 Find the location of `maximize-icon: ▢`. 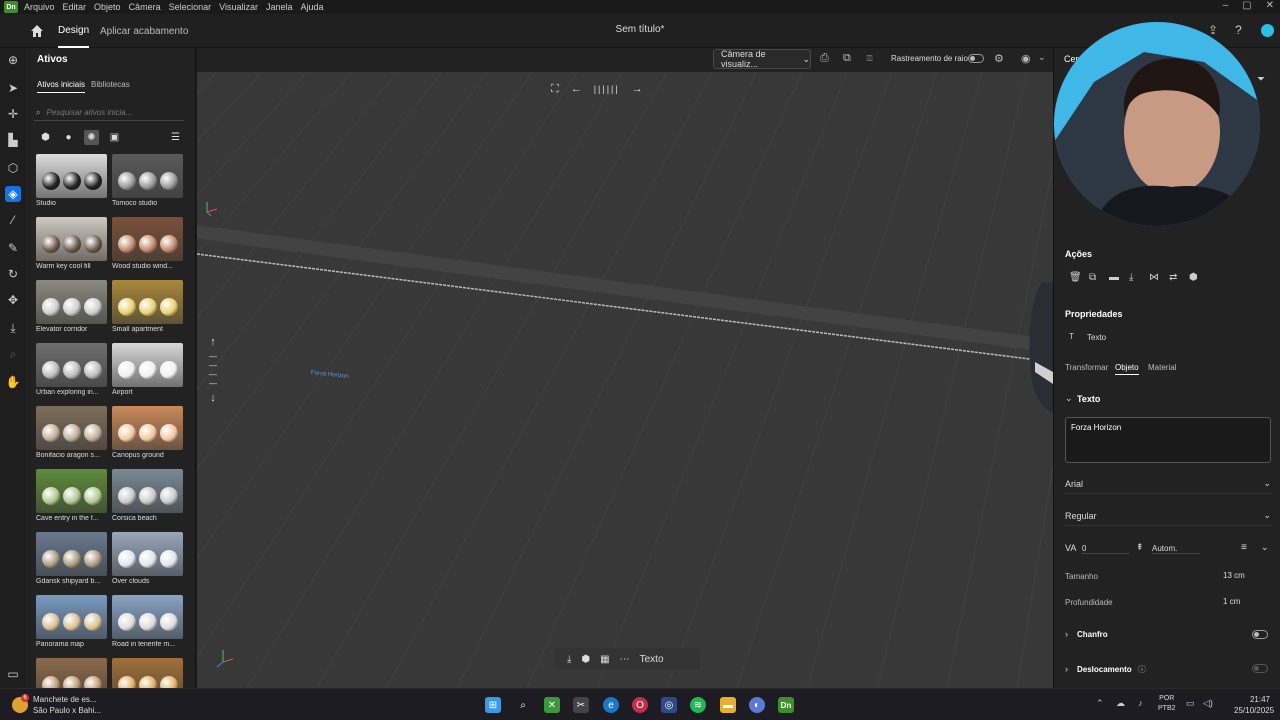

maximize-icon: ▢ is located at coordinates (1246, 5).